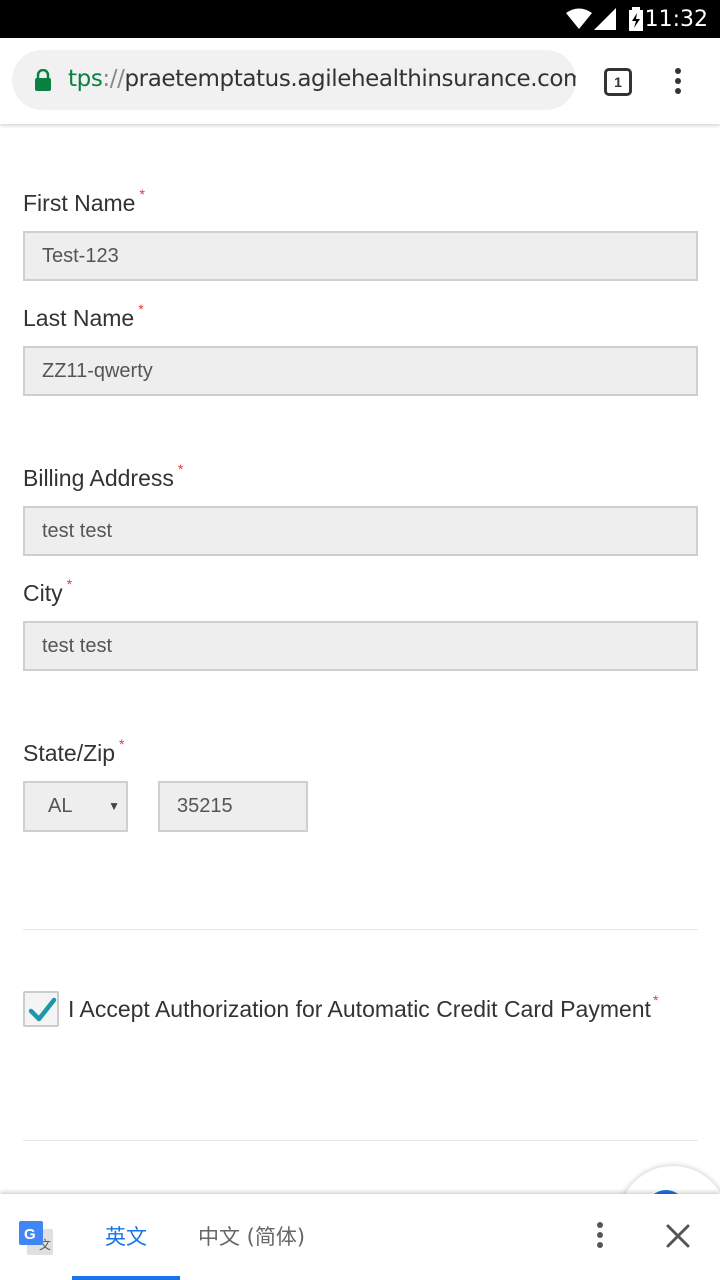 This screenshot has height=1280, width=720. Describe the element at coordinates (126, 1237) in the screenshot. I see `tab-source-language: 英文` at that location.